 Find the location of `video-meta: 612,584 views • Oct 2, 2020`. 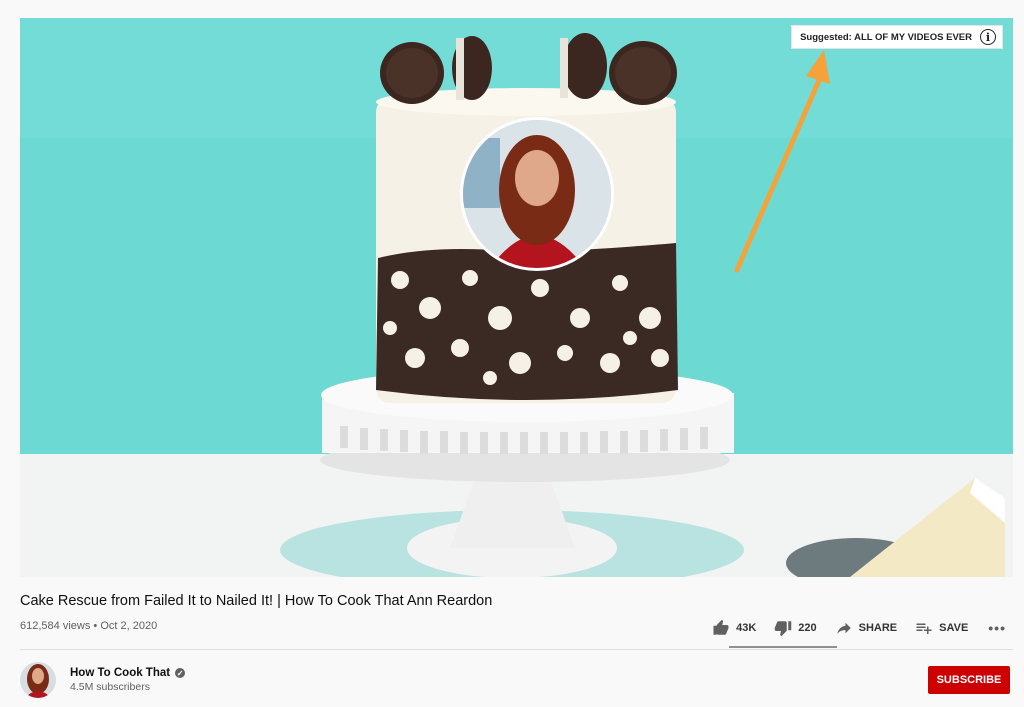

video-meta: 612,584 views • Oct 2, 2020 is located at coordinates (88, 626).